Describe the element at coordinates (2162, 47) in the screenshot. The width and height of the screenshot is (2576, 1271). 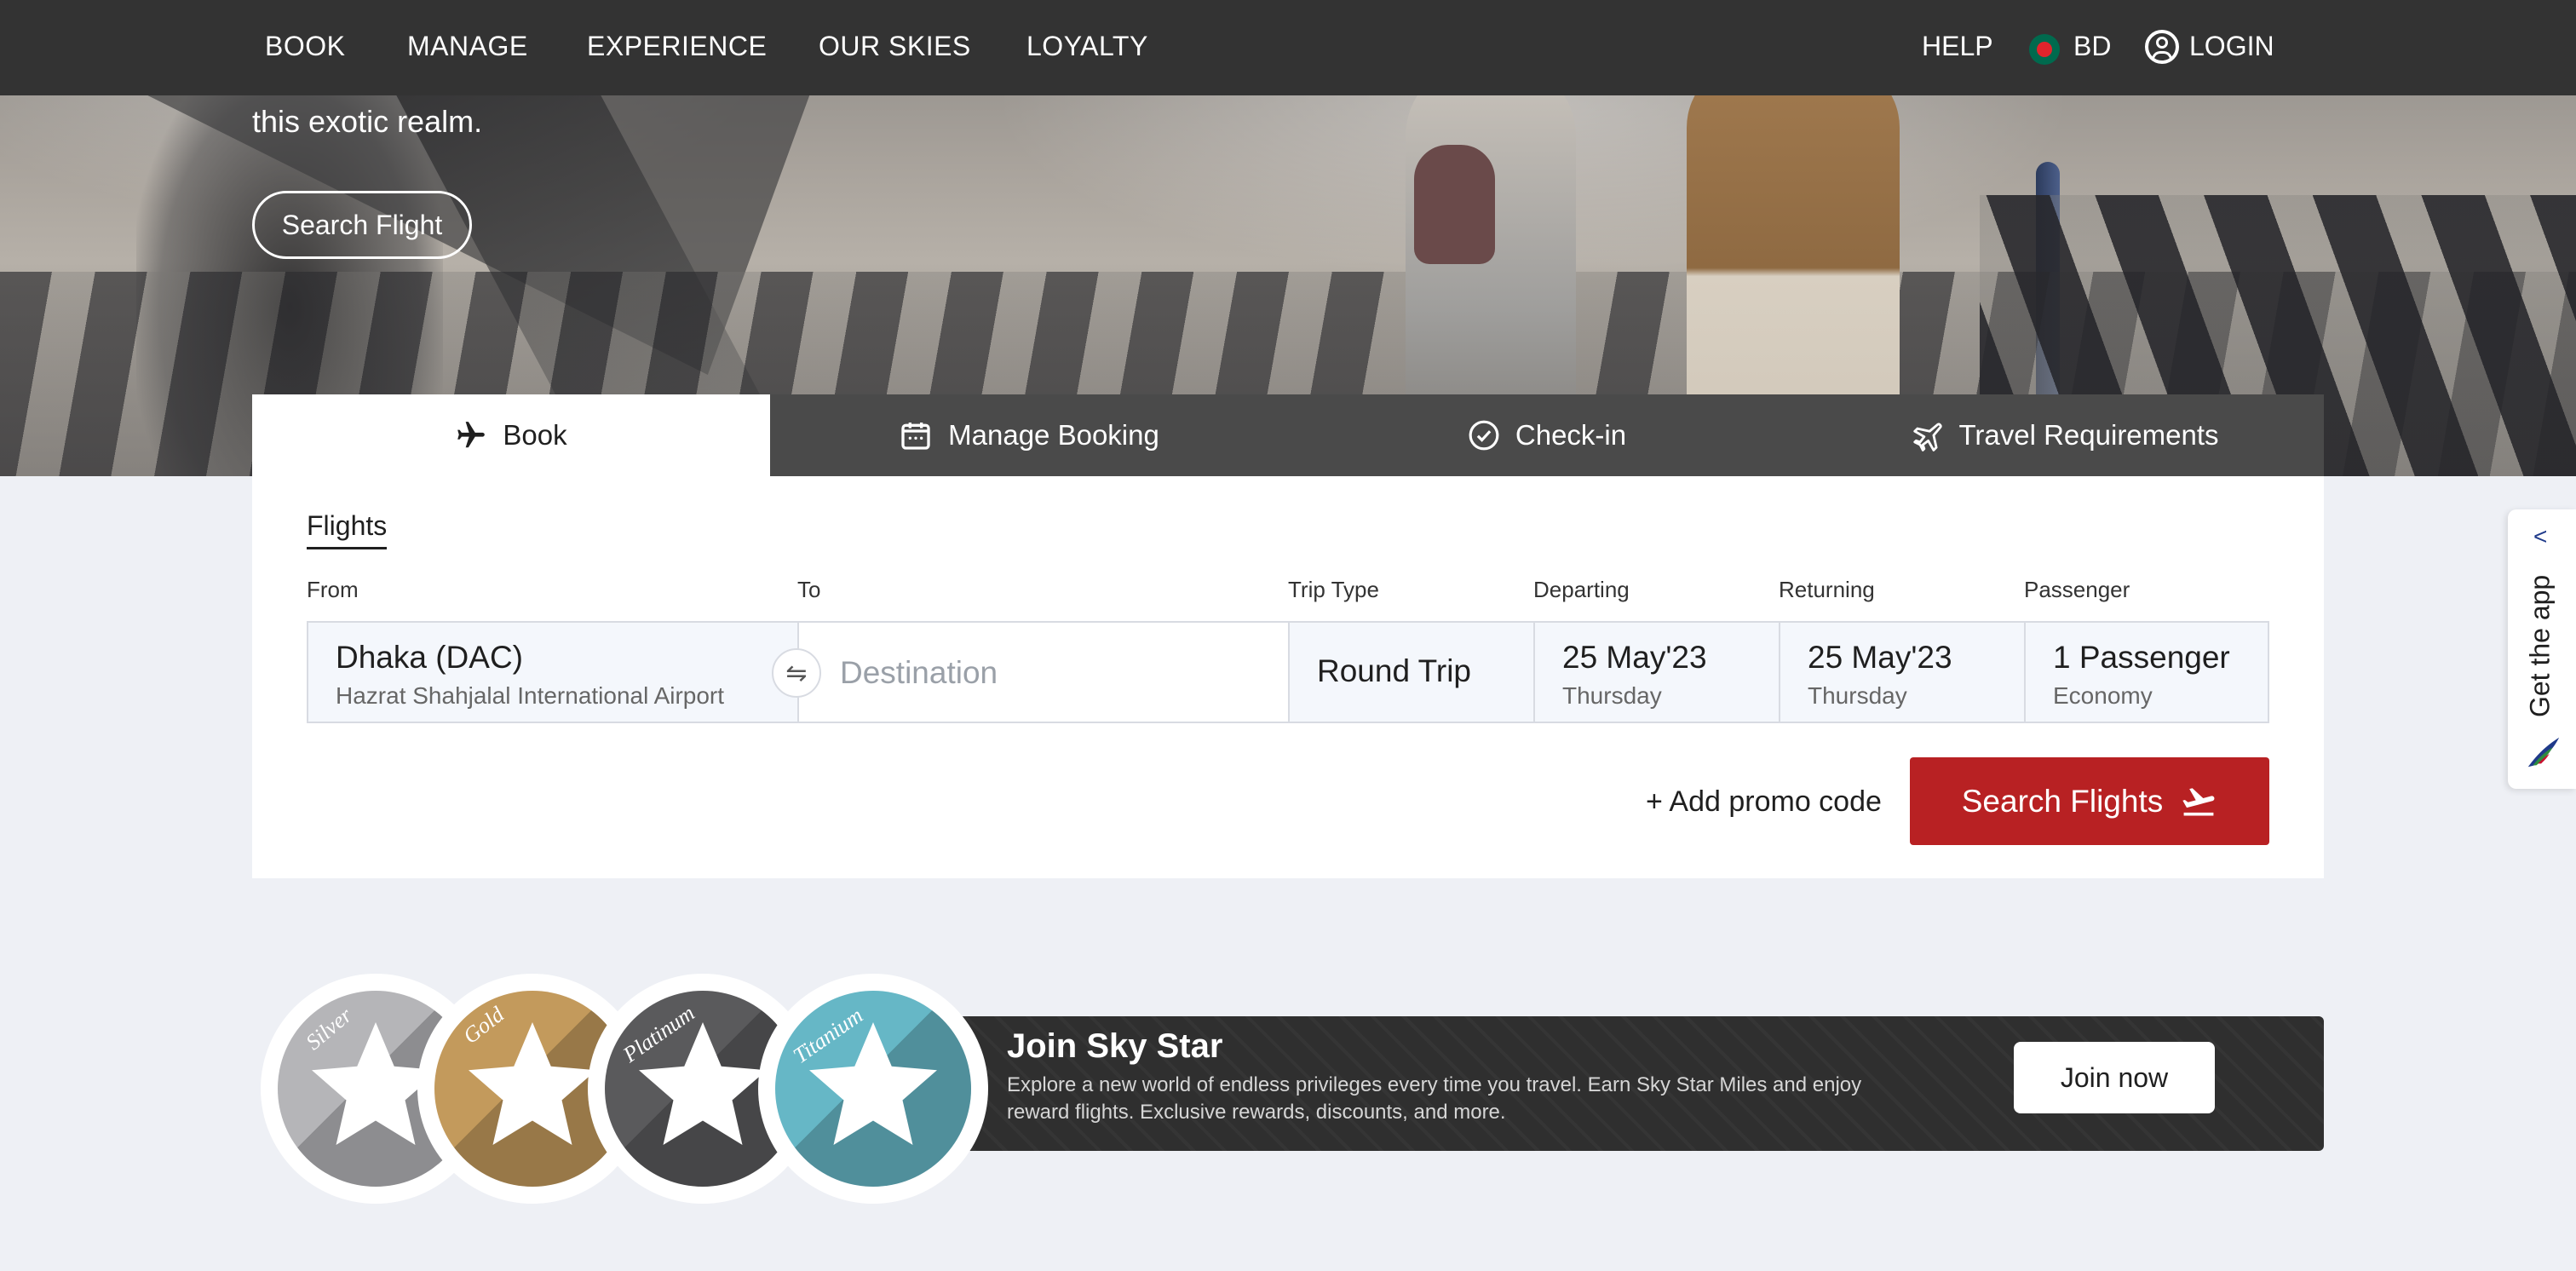
I see `user-icon` at that location.